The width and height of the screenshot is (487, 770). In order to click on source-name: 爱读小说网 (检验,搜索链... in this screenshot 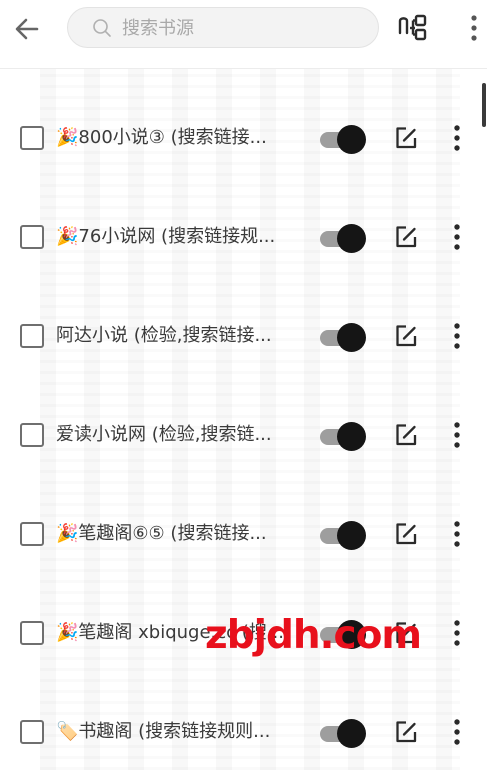, I will do `click(164, 434)`.